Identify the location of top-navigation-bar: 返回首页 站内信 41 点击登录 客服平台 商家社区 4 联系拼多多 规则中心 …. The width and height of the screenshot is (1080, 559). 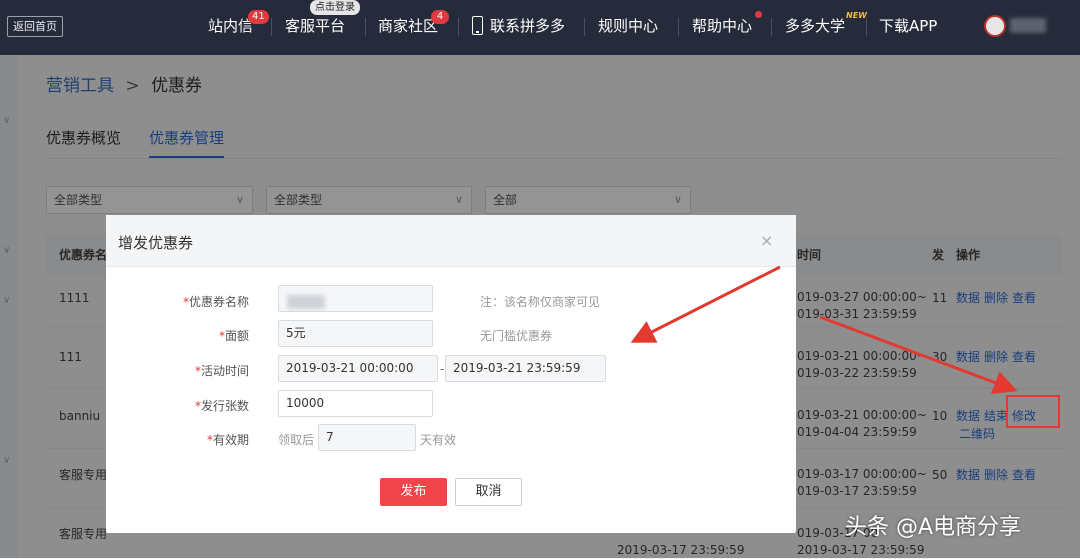
(540, 27).